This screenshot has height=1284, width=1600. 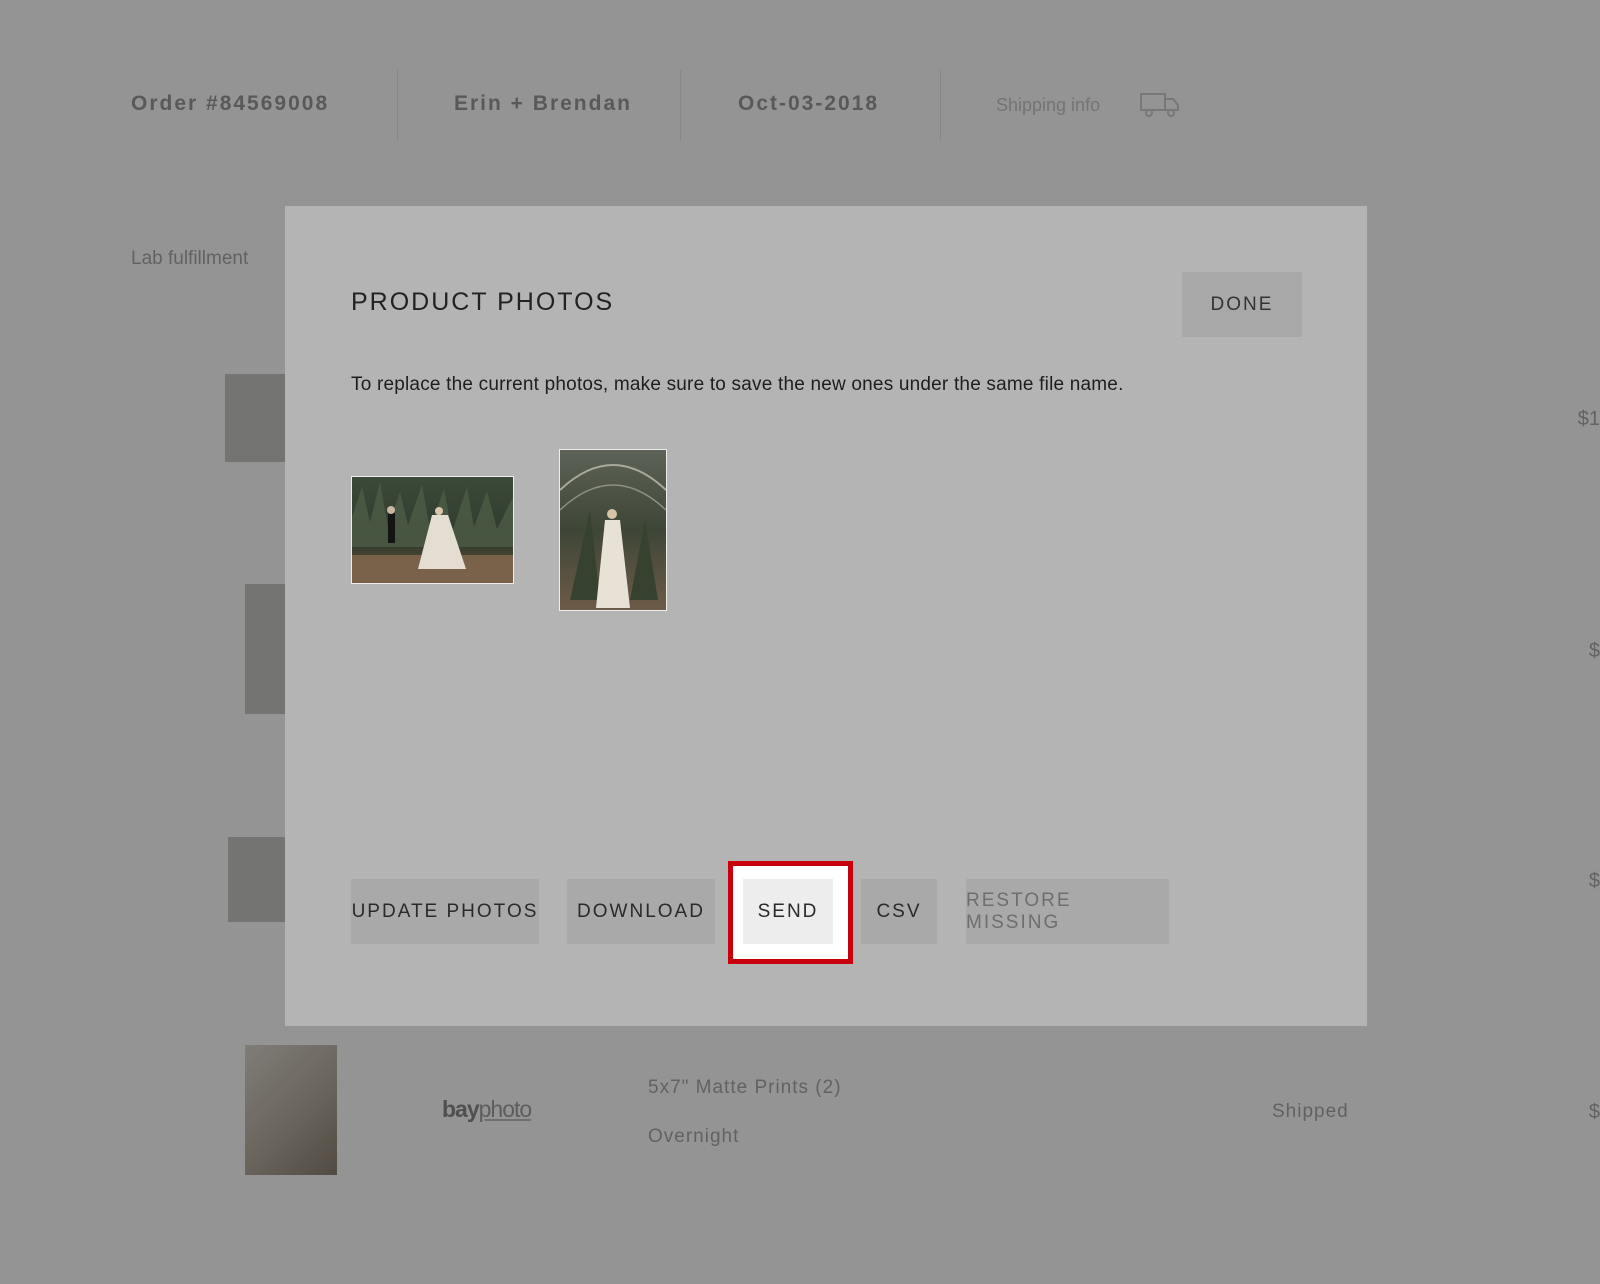 I want to click on restore-missing-button: RESTORE MISSING, so click(x=1067, y=911).